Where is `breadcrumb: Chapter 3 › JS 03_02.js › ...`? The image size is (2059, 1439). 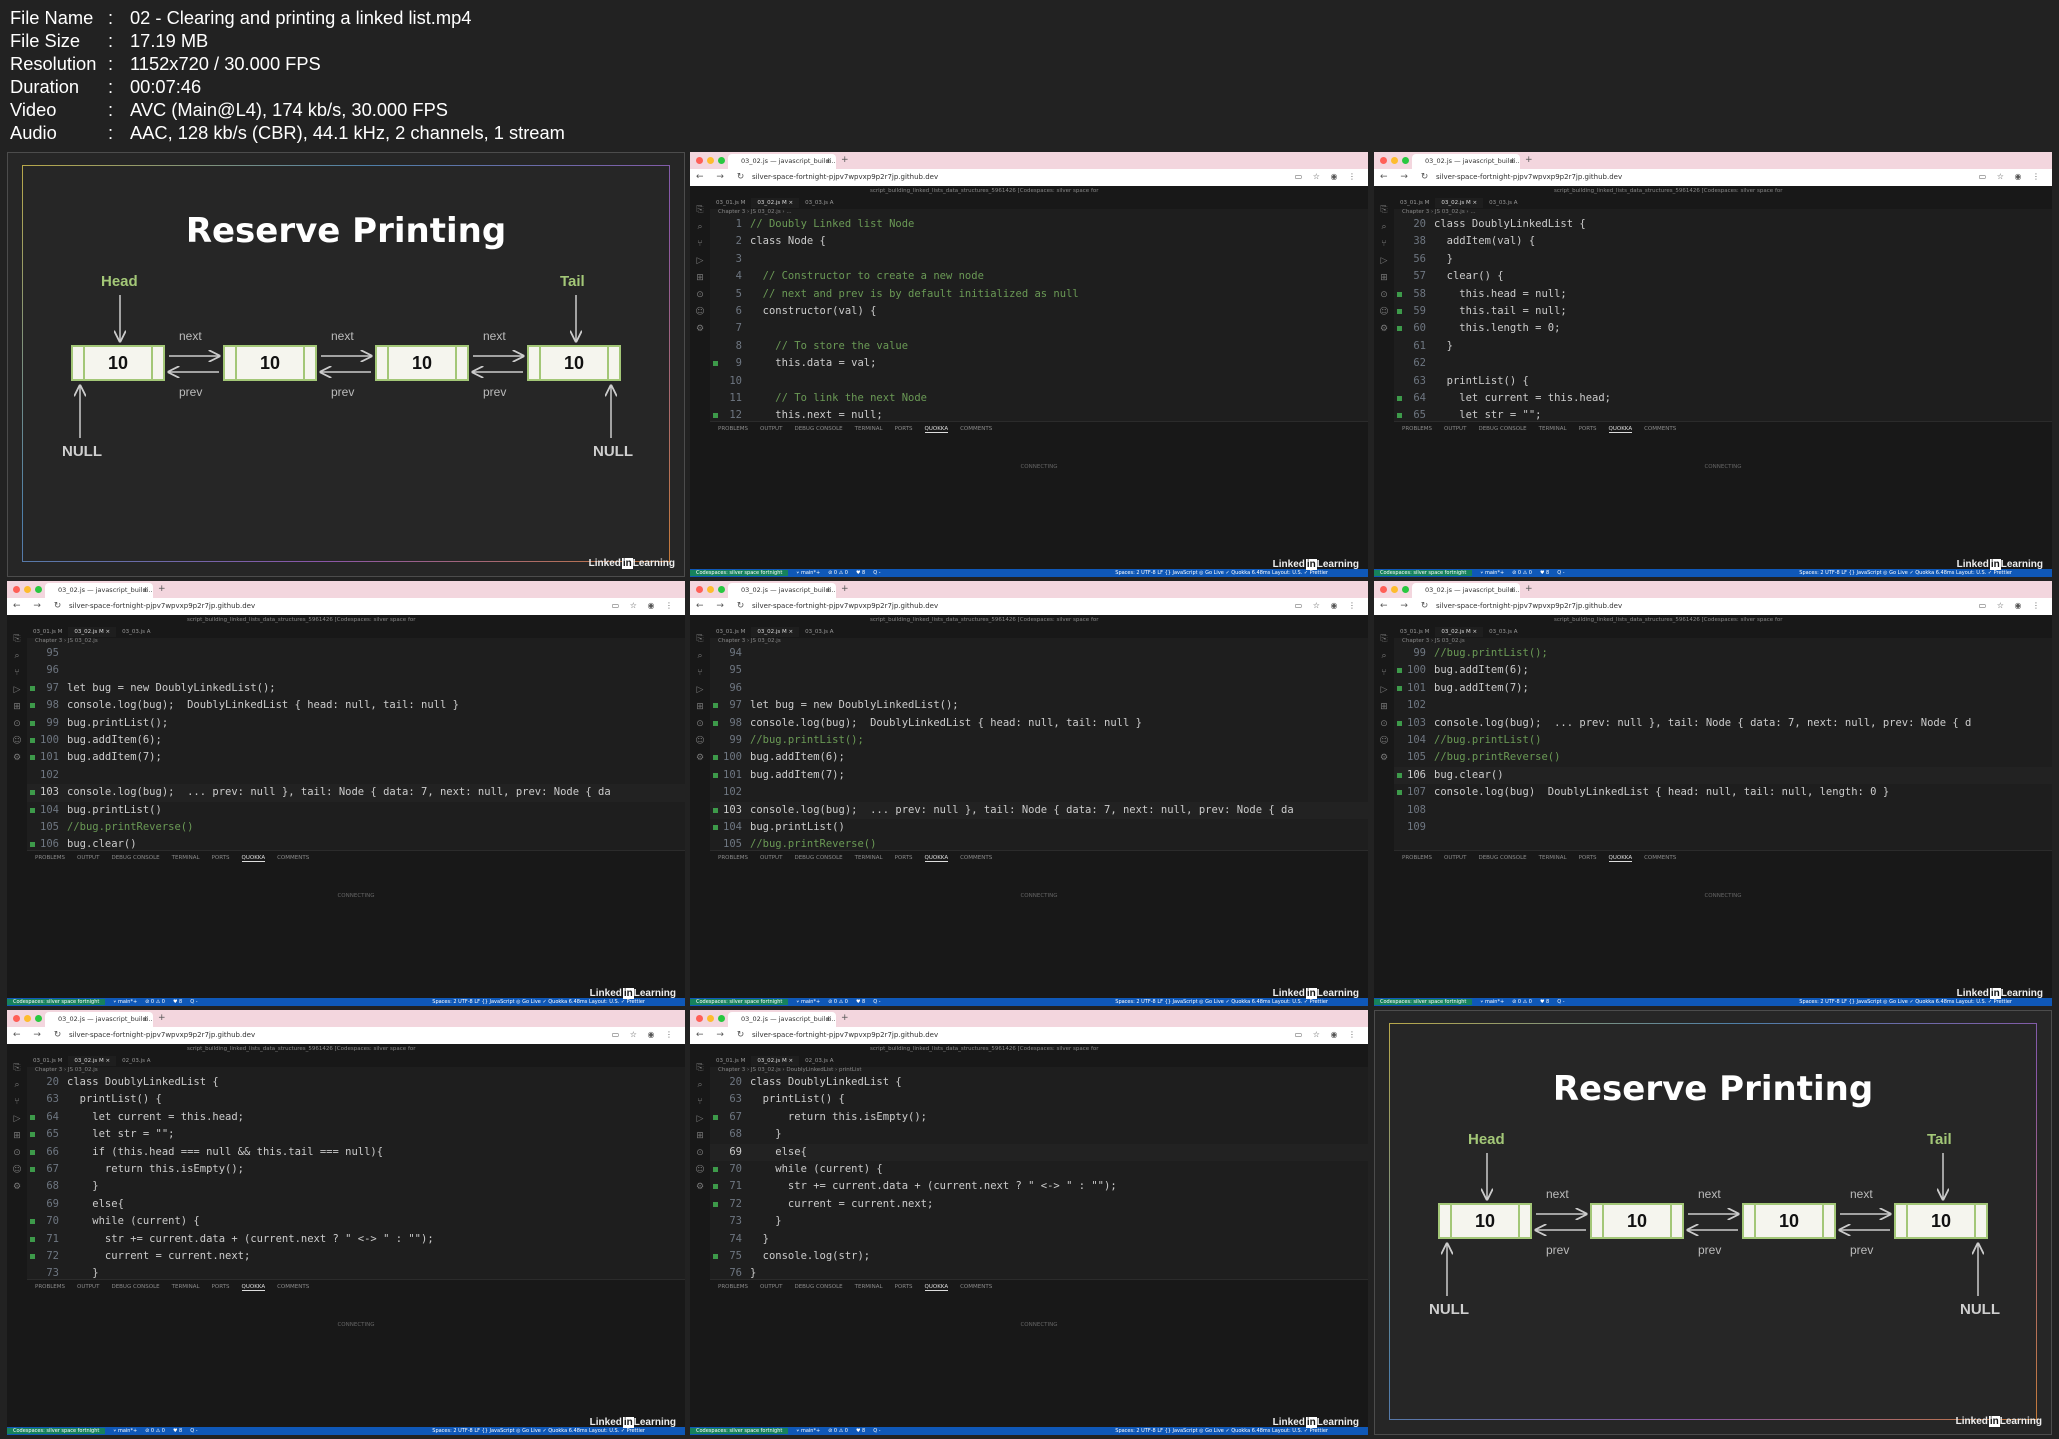 breadcrumb: Chapter 3 › JS 03_02.js › ... is located at coordinates (755, 212).